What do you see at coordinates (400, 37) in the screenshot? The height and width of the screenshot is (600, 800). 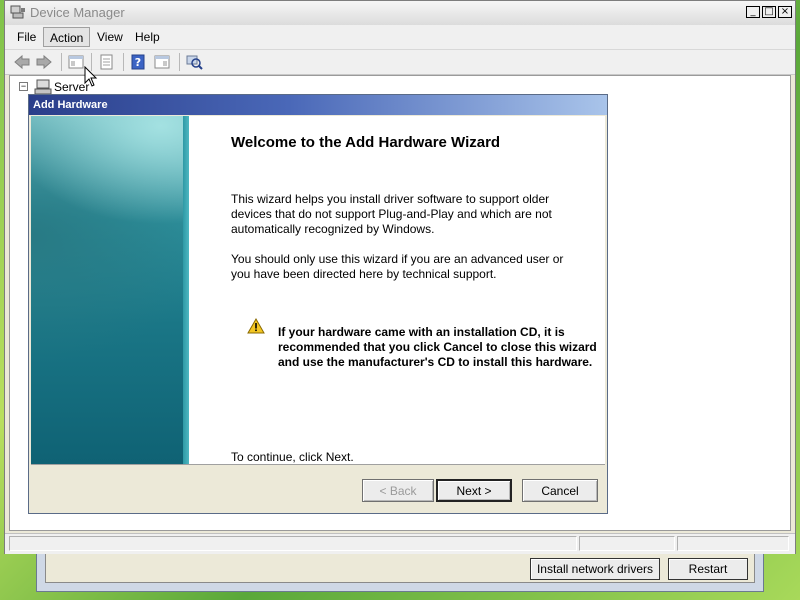 I see `menu-bar: File Action View Help` at bounding box center [400, 37].